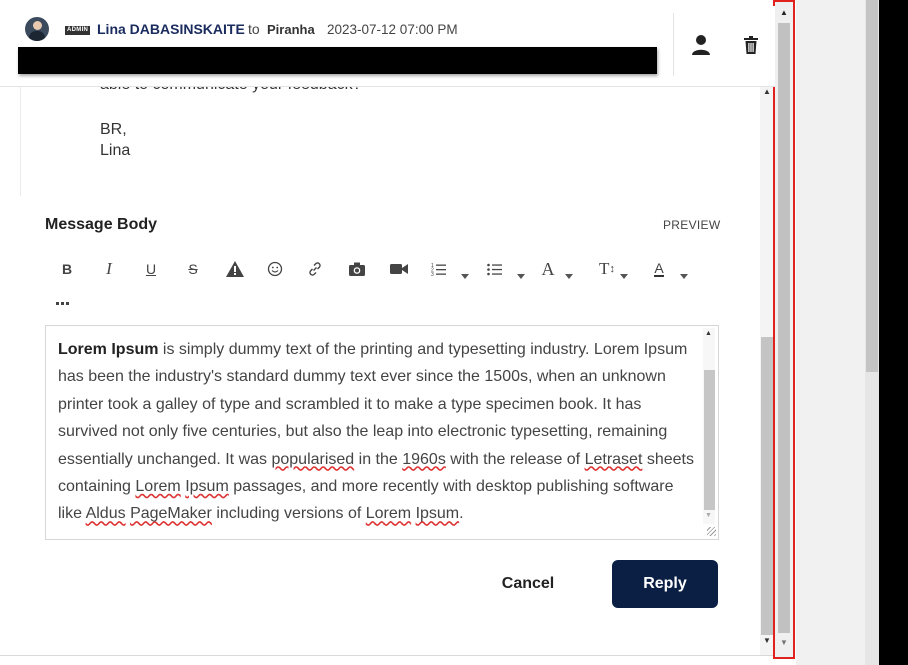 This screenshot has height=665, width=908. I want to click on page-scrollbar-thumb, so click(872, 186).